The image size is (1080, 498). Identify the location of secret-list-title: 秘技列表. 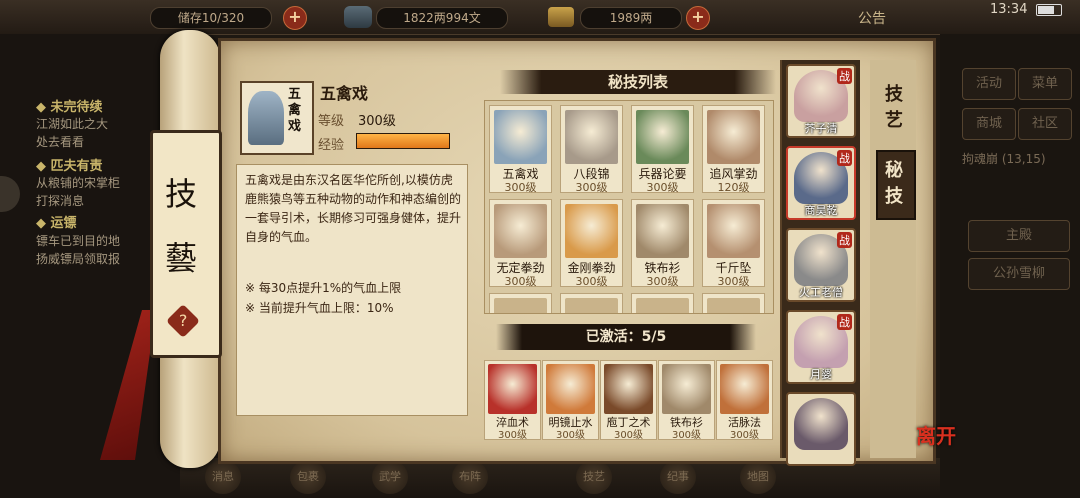
(637, 82).